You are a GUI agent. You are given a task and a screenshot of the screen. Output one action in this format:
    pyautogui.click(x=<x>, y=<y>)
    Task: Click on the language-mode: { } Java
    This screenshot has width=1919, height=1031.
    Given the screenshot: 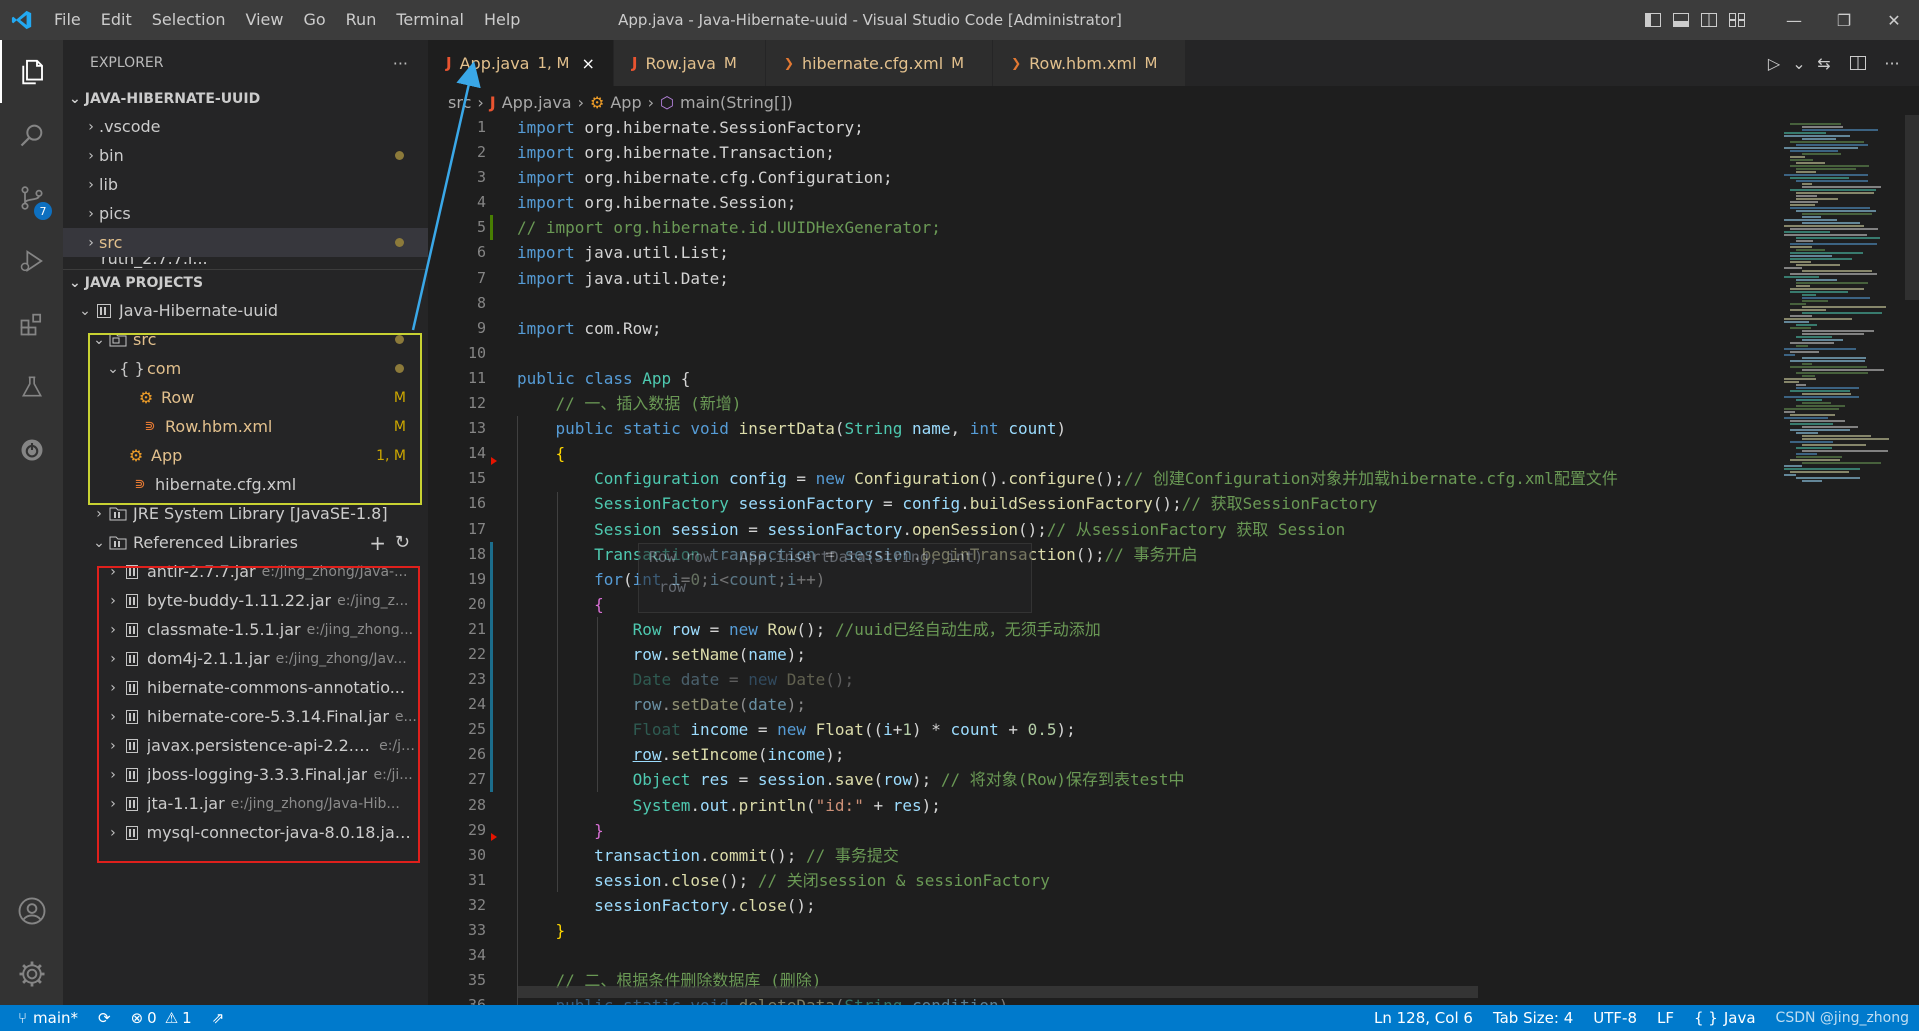 What is the action you would take?
    pyautogui.click(x=1725, y=1018)
    